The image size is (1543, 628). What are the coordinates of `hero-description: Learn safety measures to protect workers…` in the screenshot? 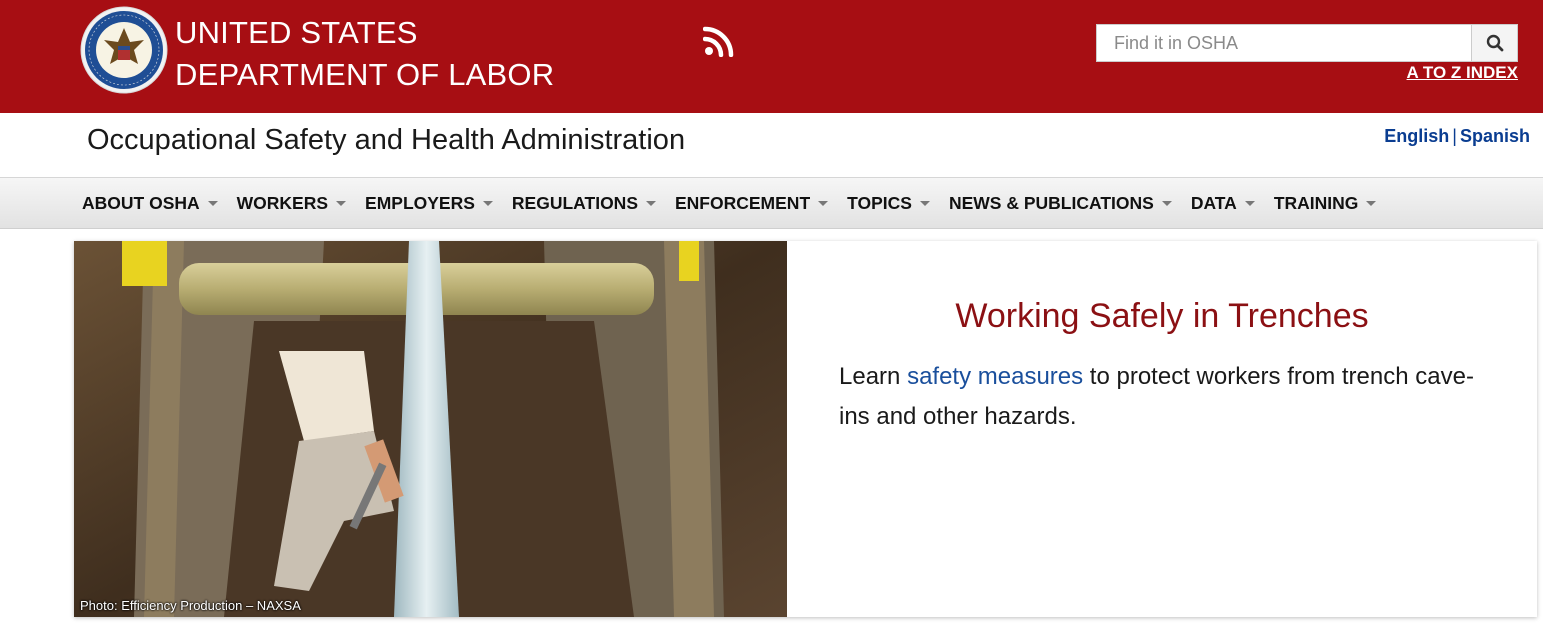 It's located at (1169, 397).